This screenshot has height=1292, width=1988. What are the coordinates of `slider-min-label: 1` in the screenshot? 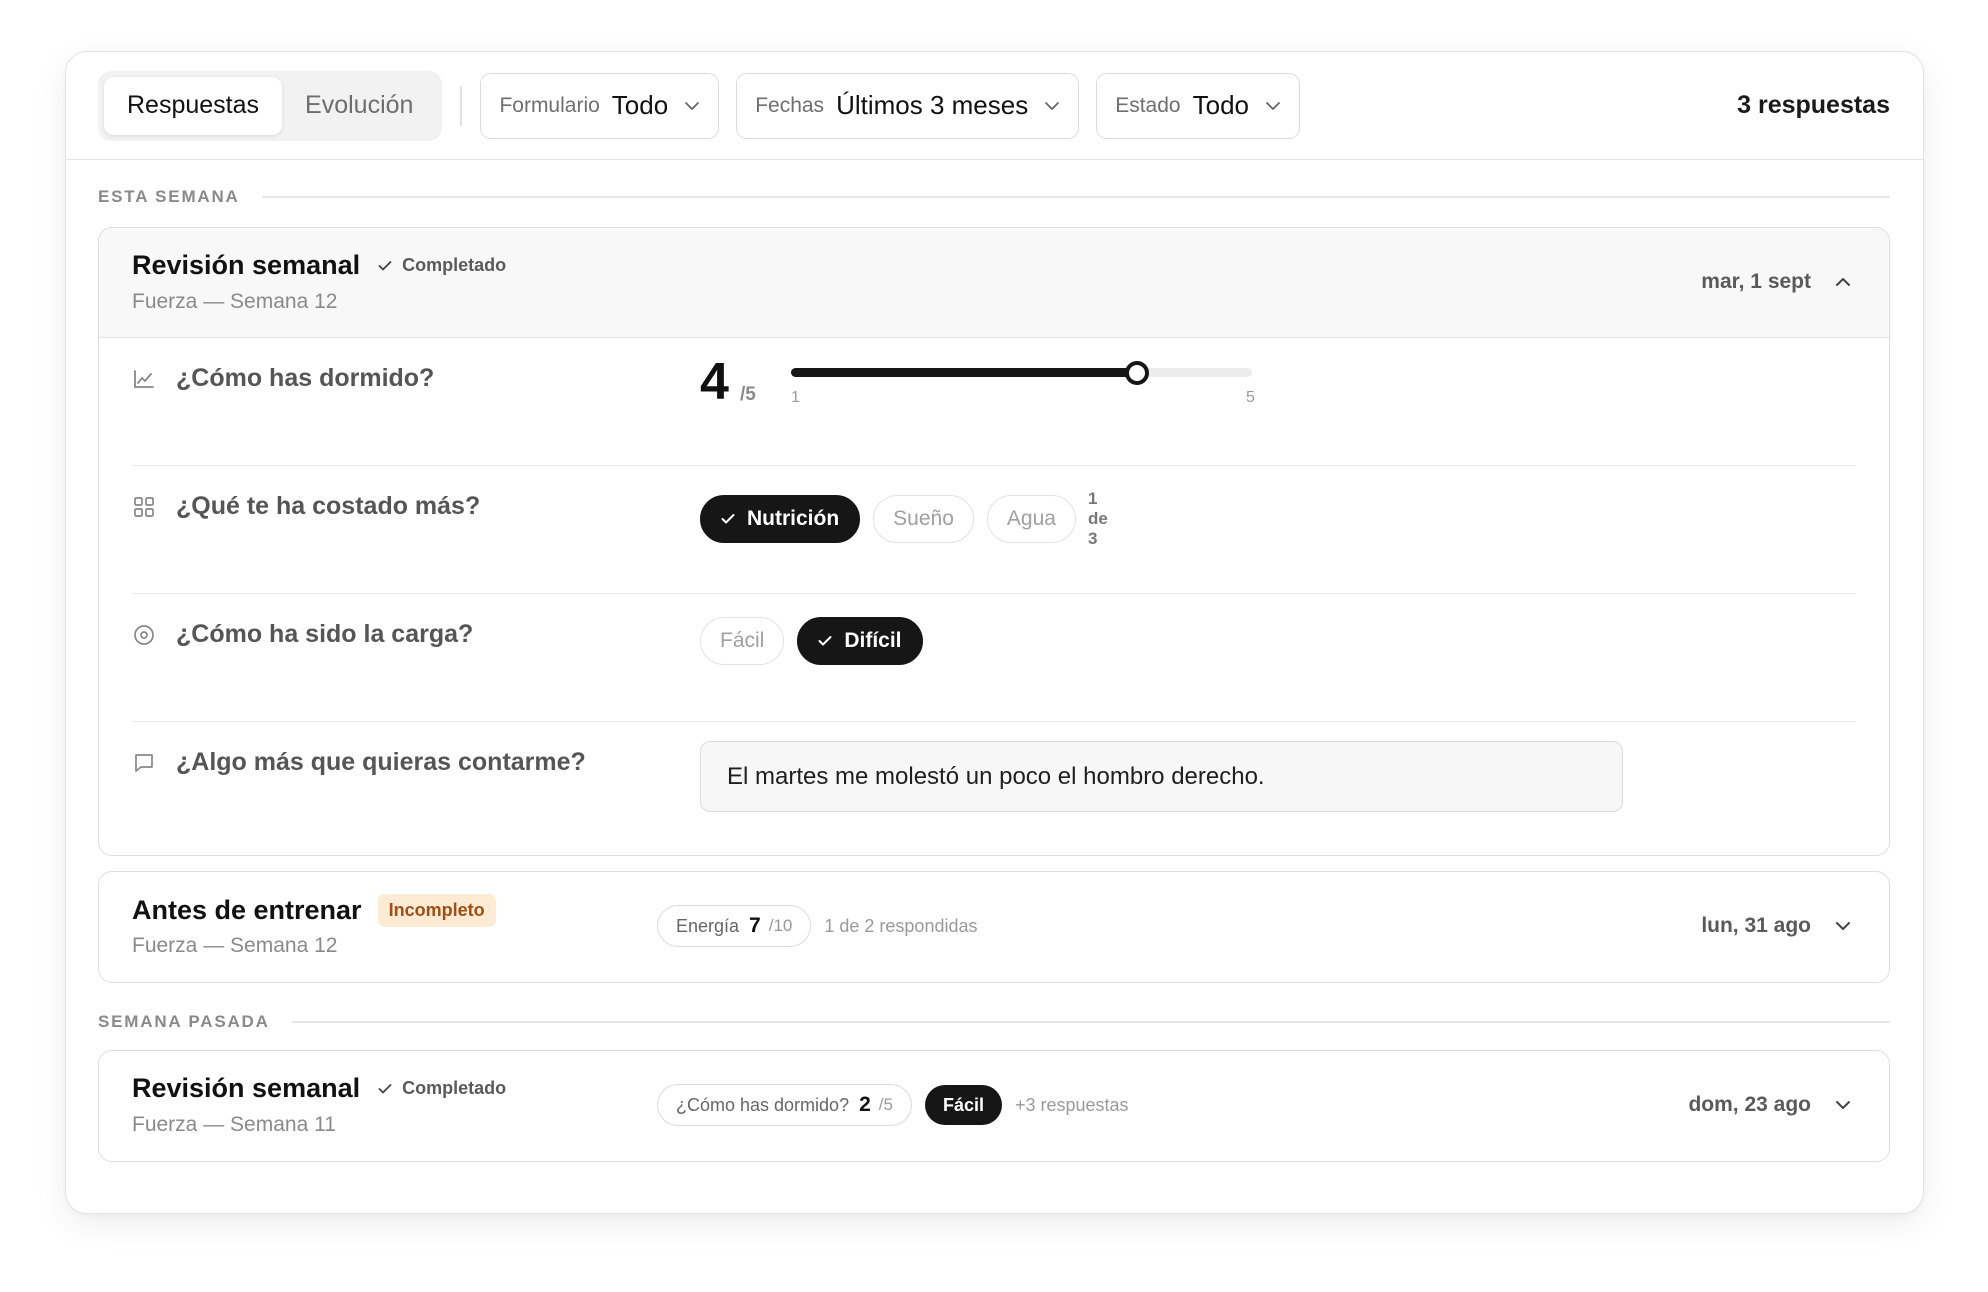 It's located at (795, 397).